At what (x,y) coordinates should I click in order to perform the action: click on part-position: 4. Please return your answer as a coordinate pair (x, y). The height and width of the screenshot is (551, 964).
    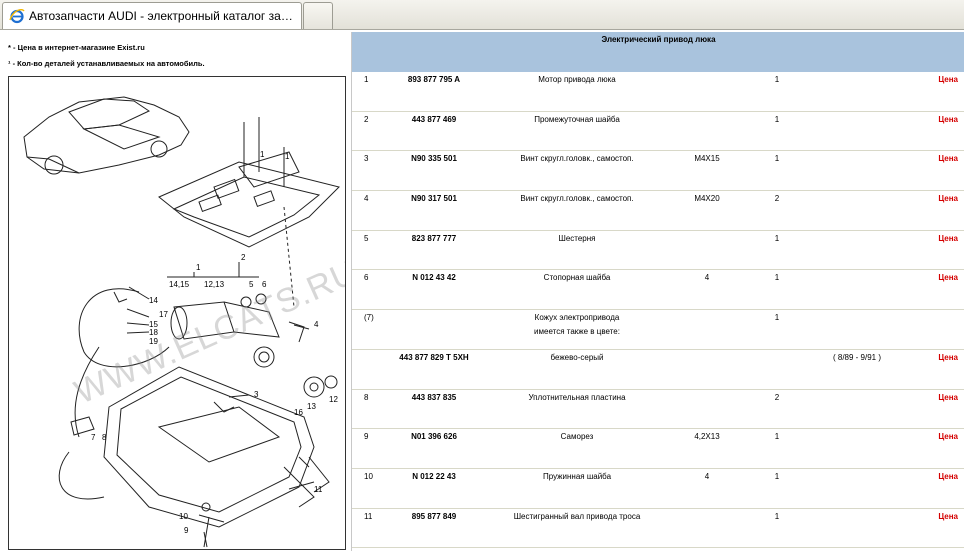
    Looking at the image, I should click on (366, 199).